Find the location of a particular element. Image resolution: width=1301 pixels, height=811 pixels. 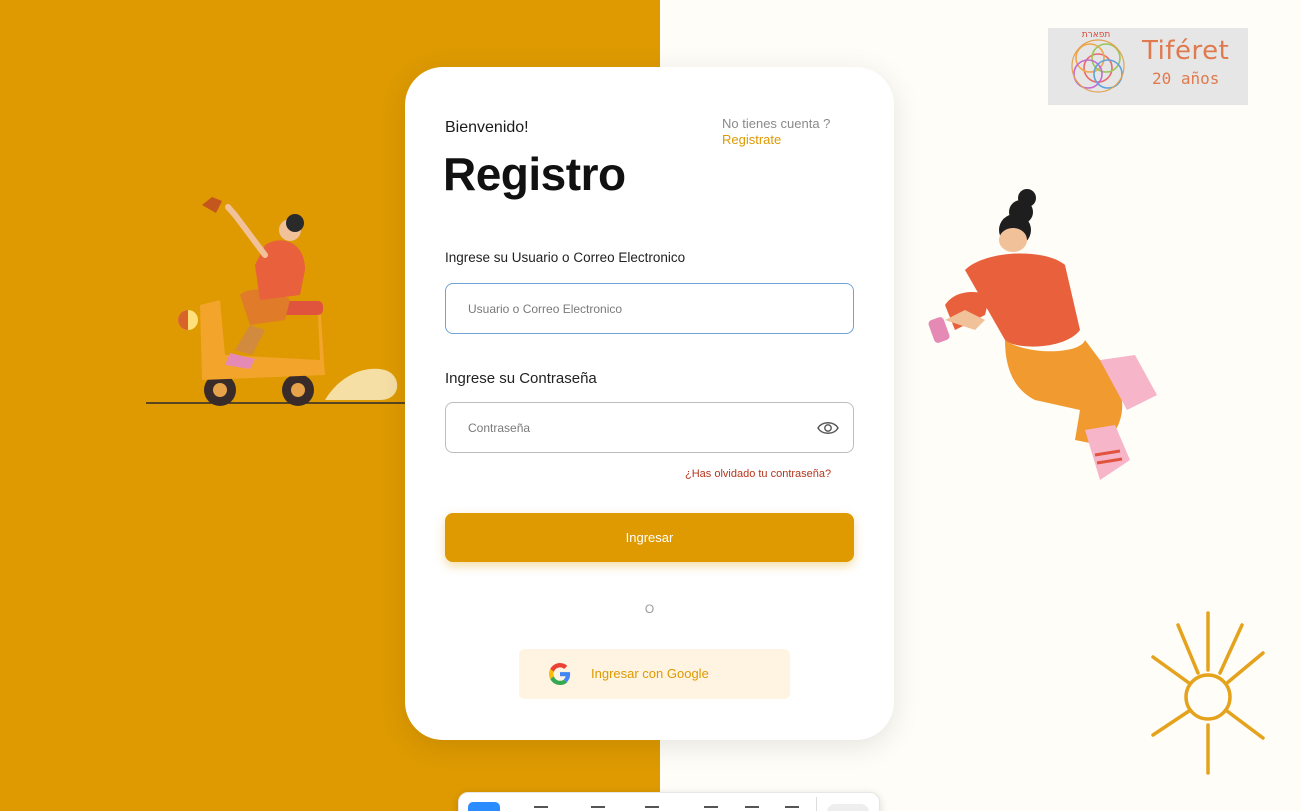

toolbar-active-tool is located at coordinates (484, 806).